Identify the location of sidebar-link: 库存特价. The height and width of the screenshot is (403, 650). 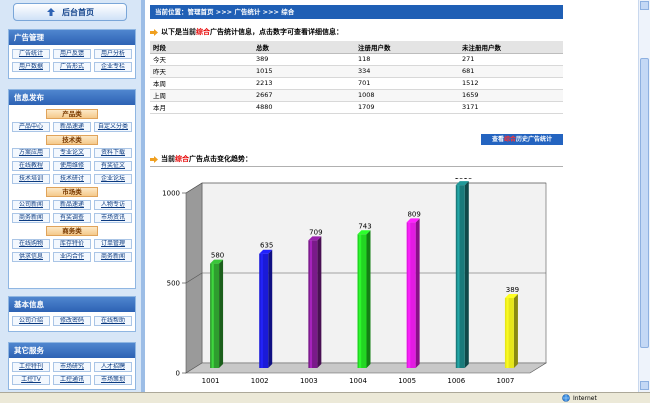
(72, 243).